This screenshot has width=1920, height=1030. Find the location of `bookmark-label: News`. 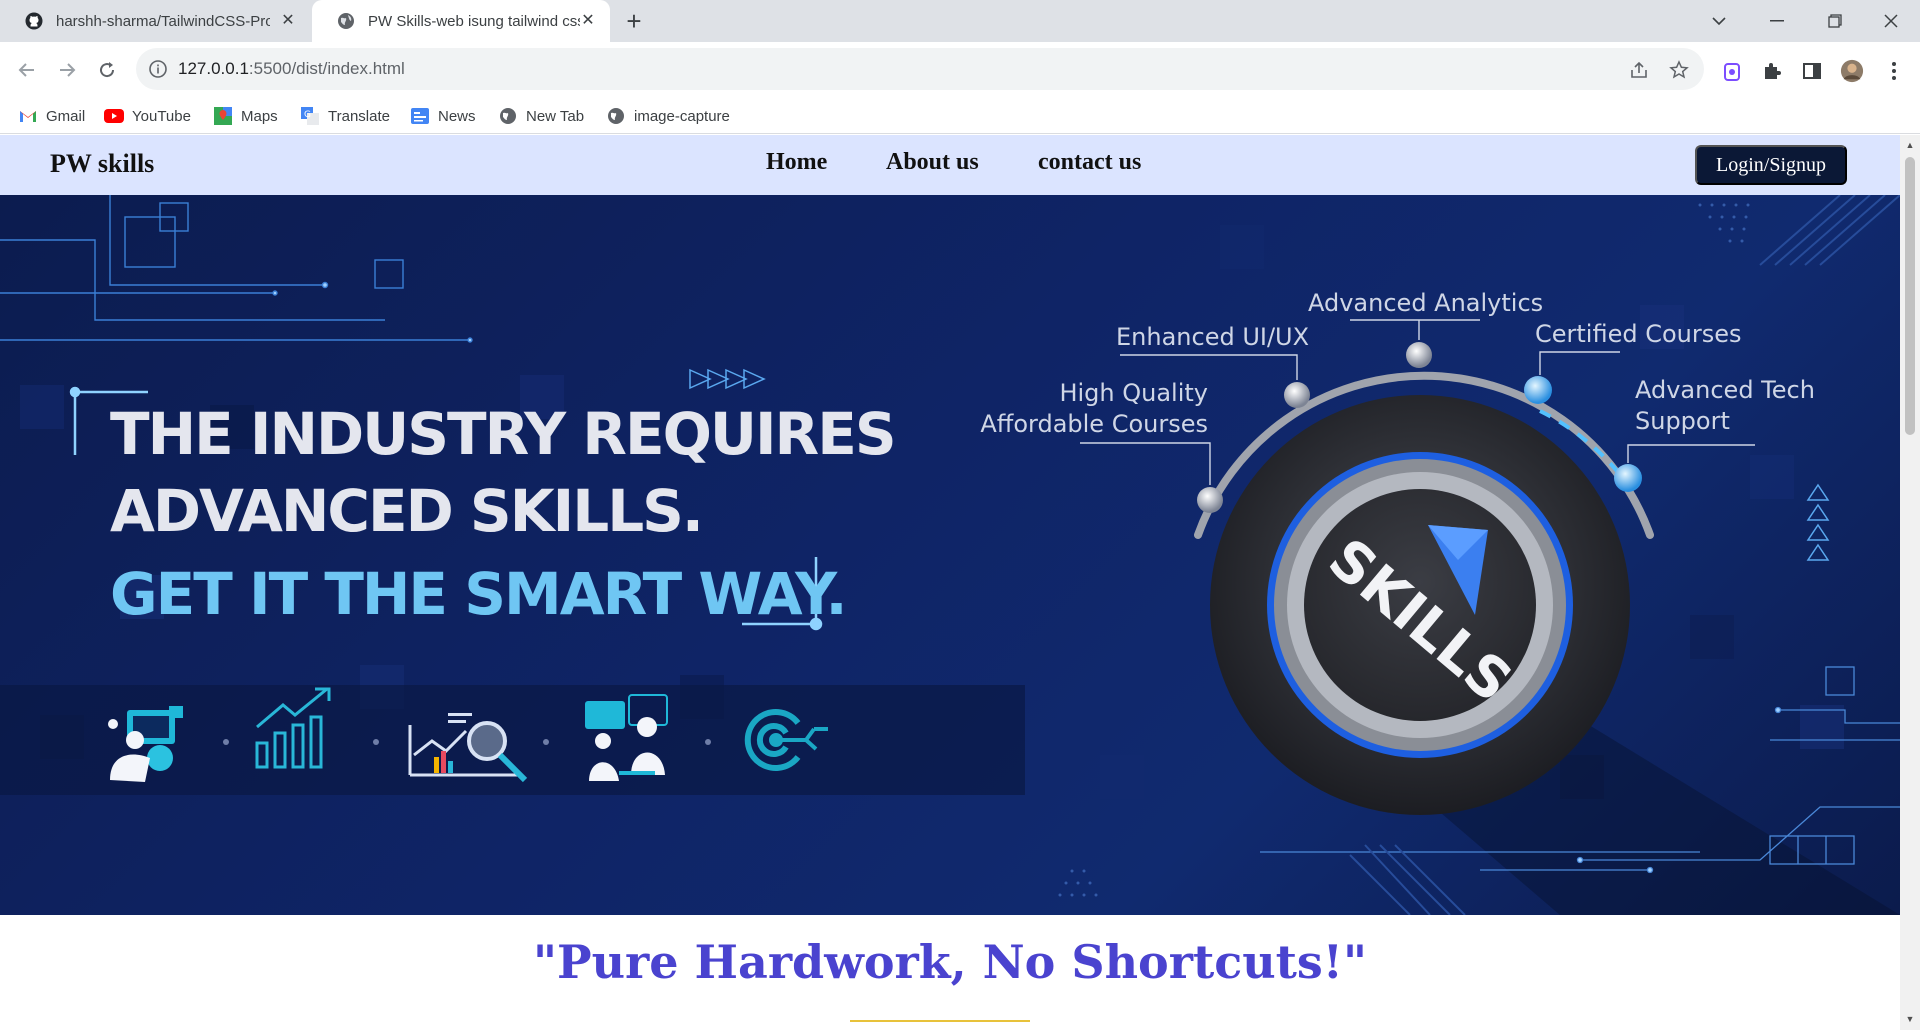

bookmark-label: News is located at coordinates (457, 116).